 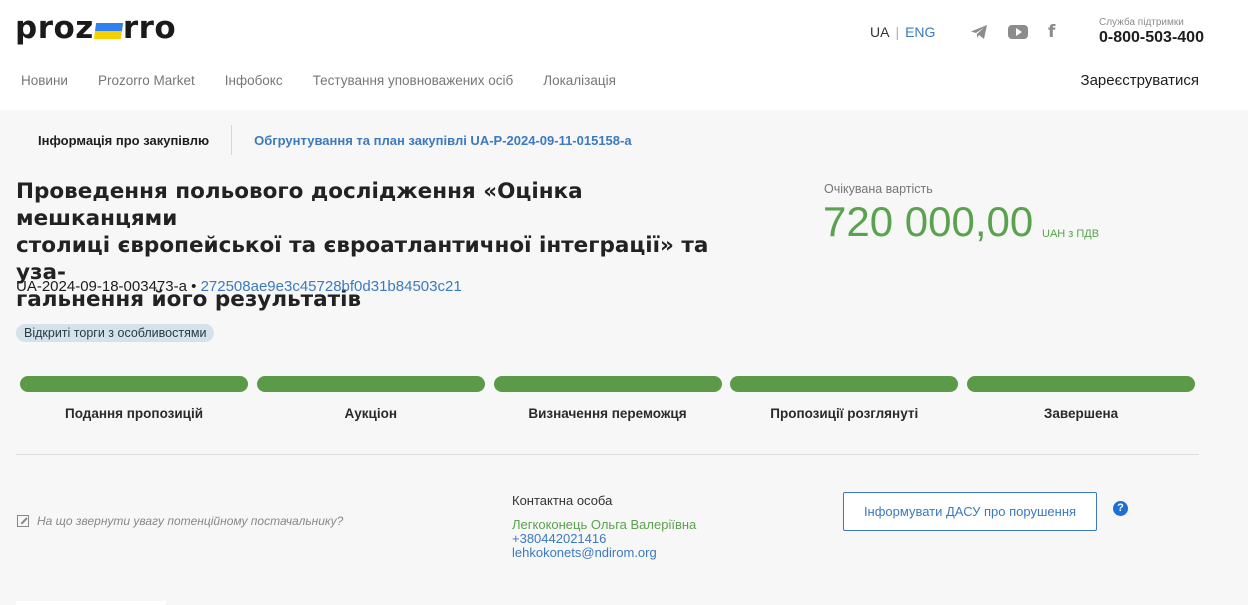 What do you see at coordinates (331, 286) in the screenshot?
I see `tender-hash-link: 272508ae9e3c45728bf0d31b84503c21` at bounding box center [331, 286].